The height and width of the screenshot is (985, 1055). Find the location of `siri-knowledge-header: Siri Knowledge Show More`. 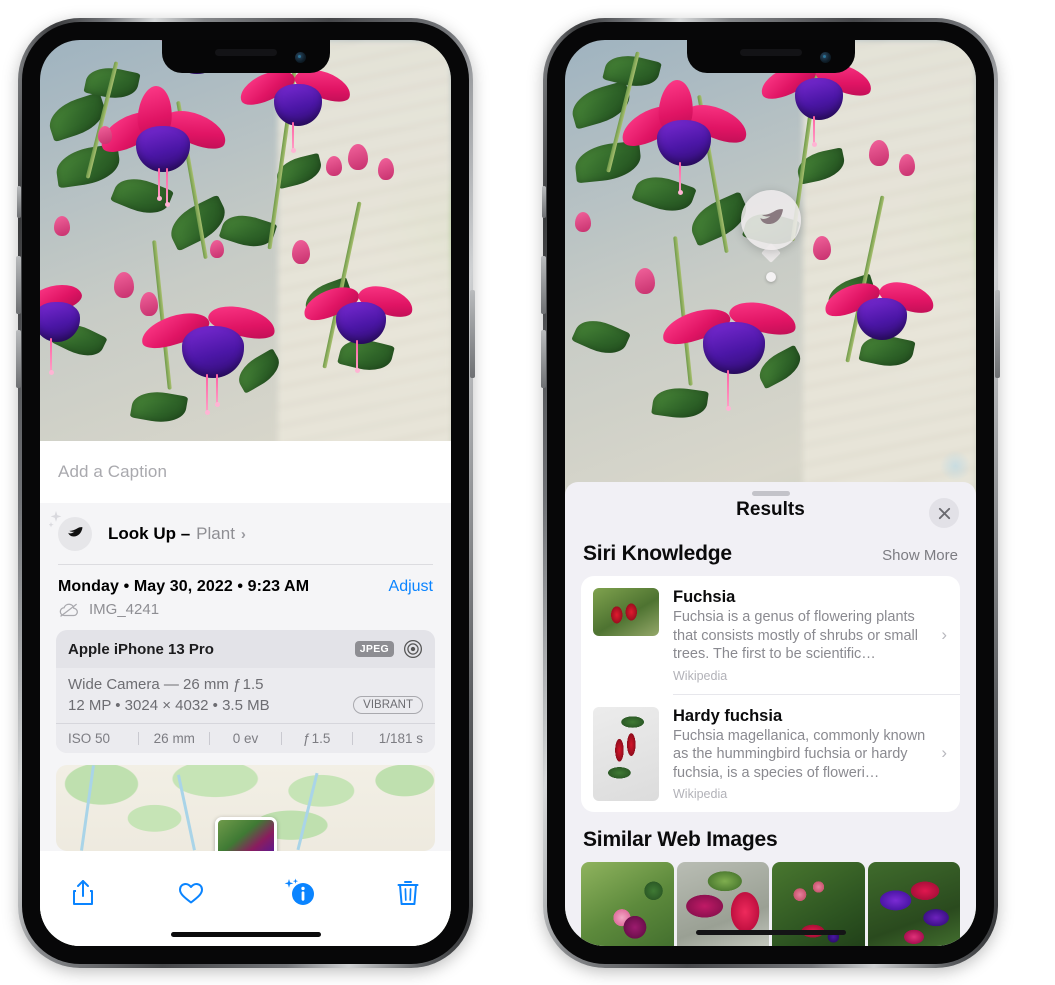

siri-knowledge-header: Siri Knowledge Show More is located at coordinates (770, 557).